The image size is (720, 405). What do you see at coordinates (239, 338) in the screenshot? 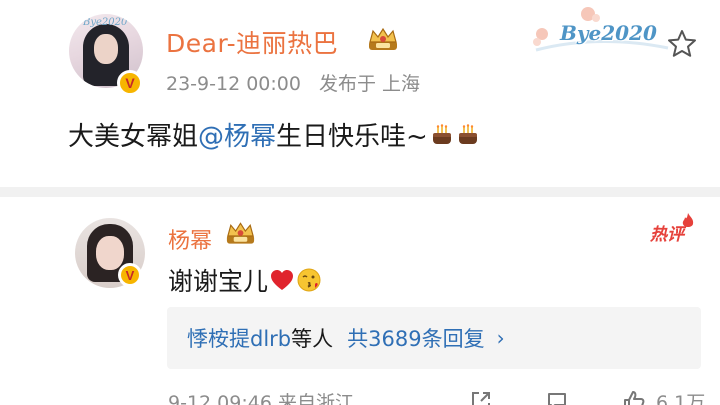
I see `sub-reply-user: 悸桉提dlrb` at bounding box center [239, 338].